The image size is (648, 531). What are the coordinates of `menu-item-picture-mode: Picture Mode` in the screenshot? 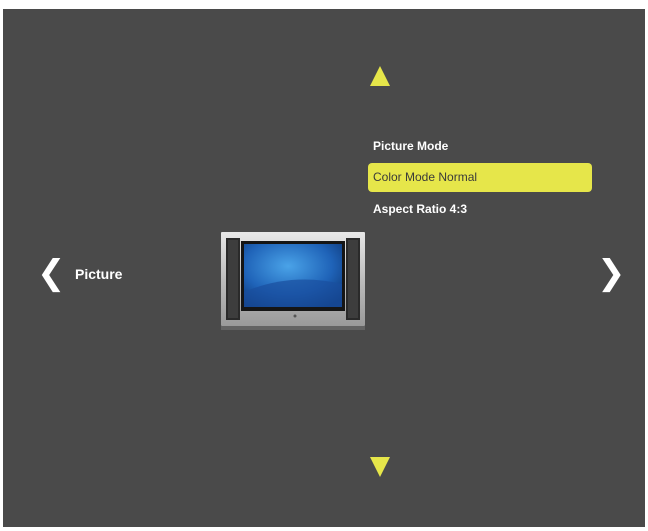 It's located at (480, 146).